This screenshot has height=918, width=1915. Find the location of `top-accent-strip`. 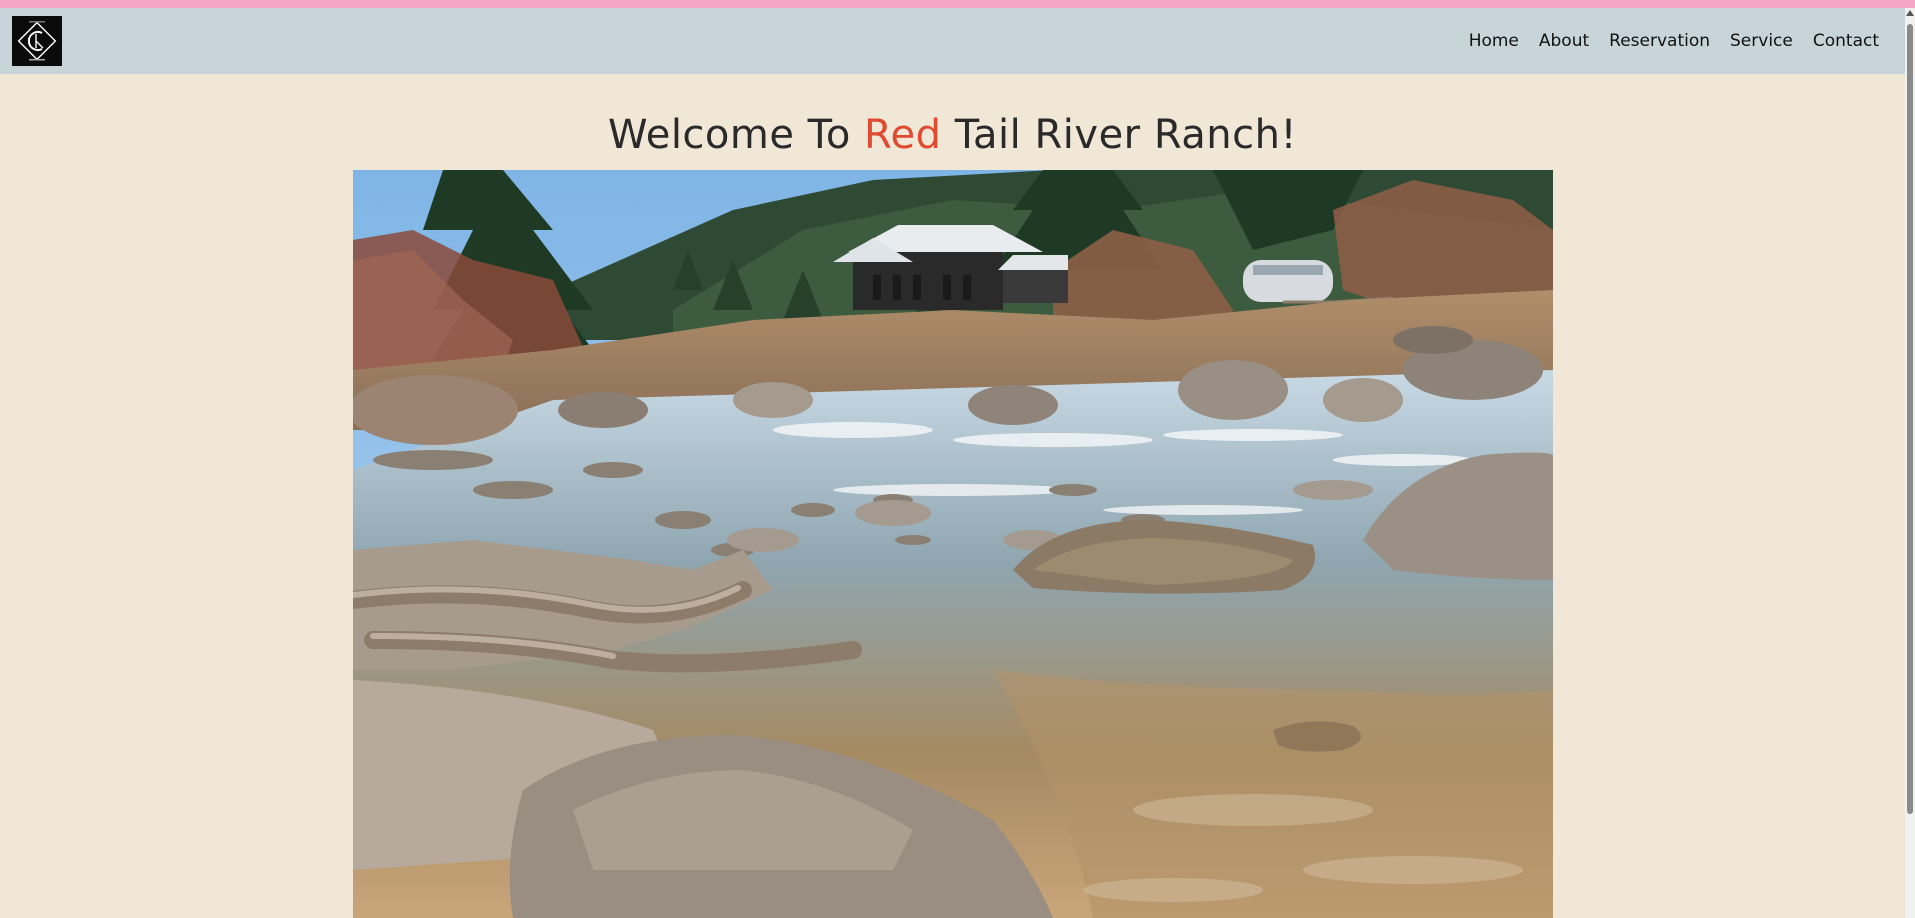

top-accent-strip is located at coordinates (957, 4).